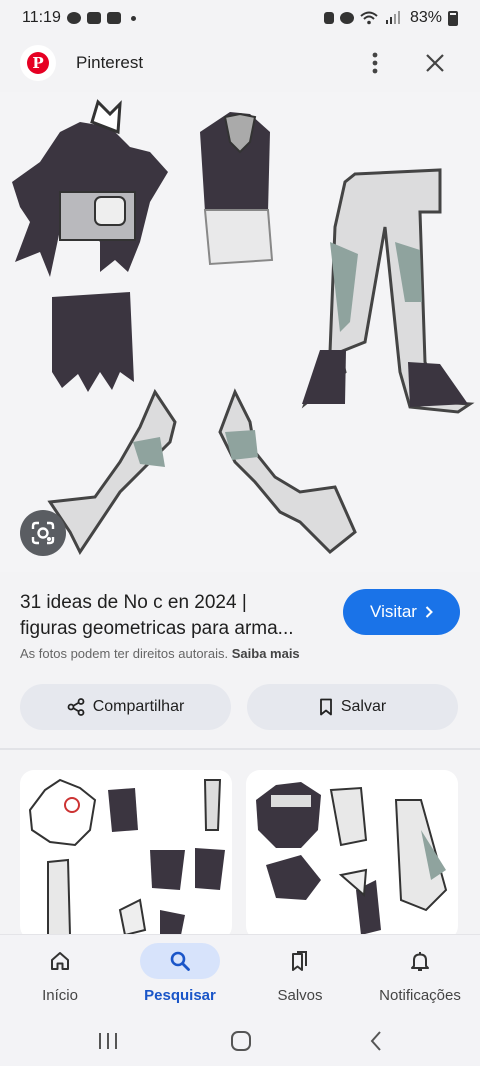 The image size is (480, 1066). I want to click on visit-label: Visitar, so click(393, 611).